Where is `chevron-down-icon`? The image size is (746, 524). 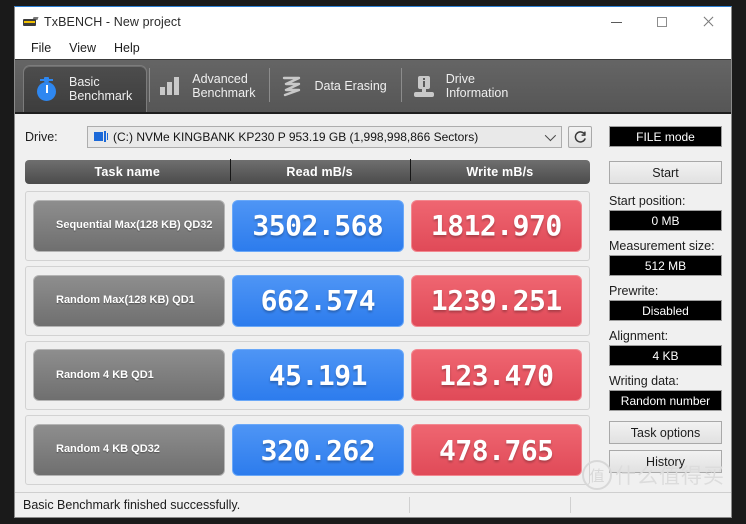 chevron-down-icon is located at coordinates (550, 135).